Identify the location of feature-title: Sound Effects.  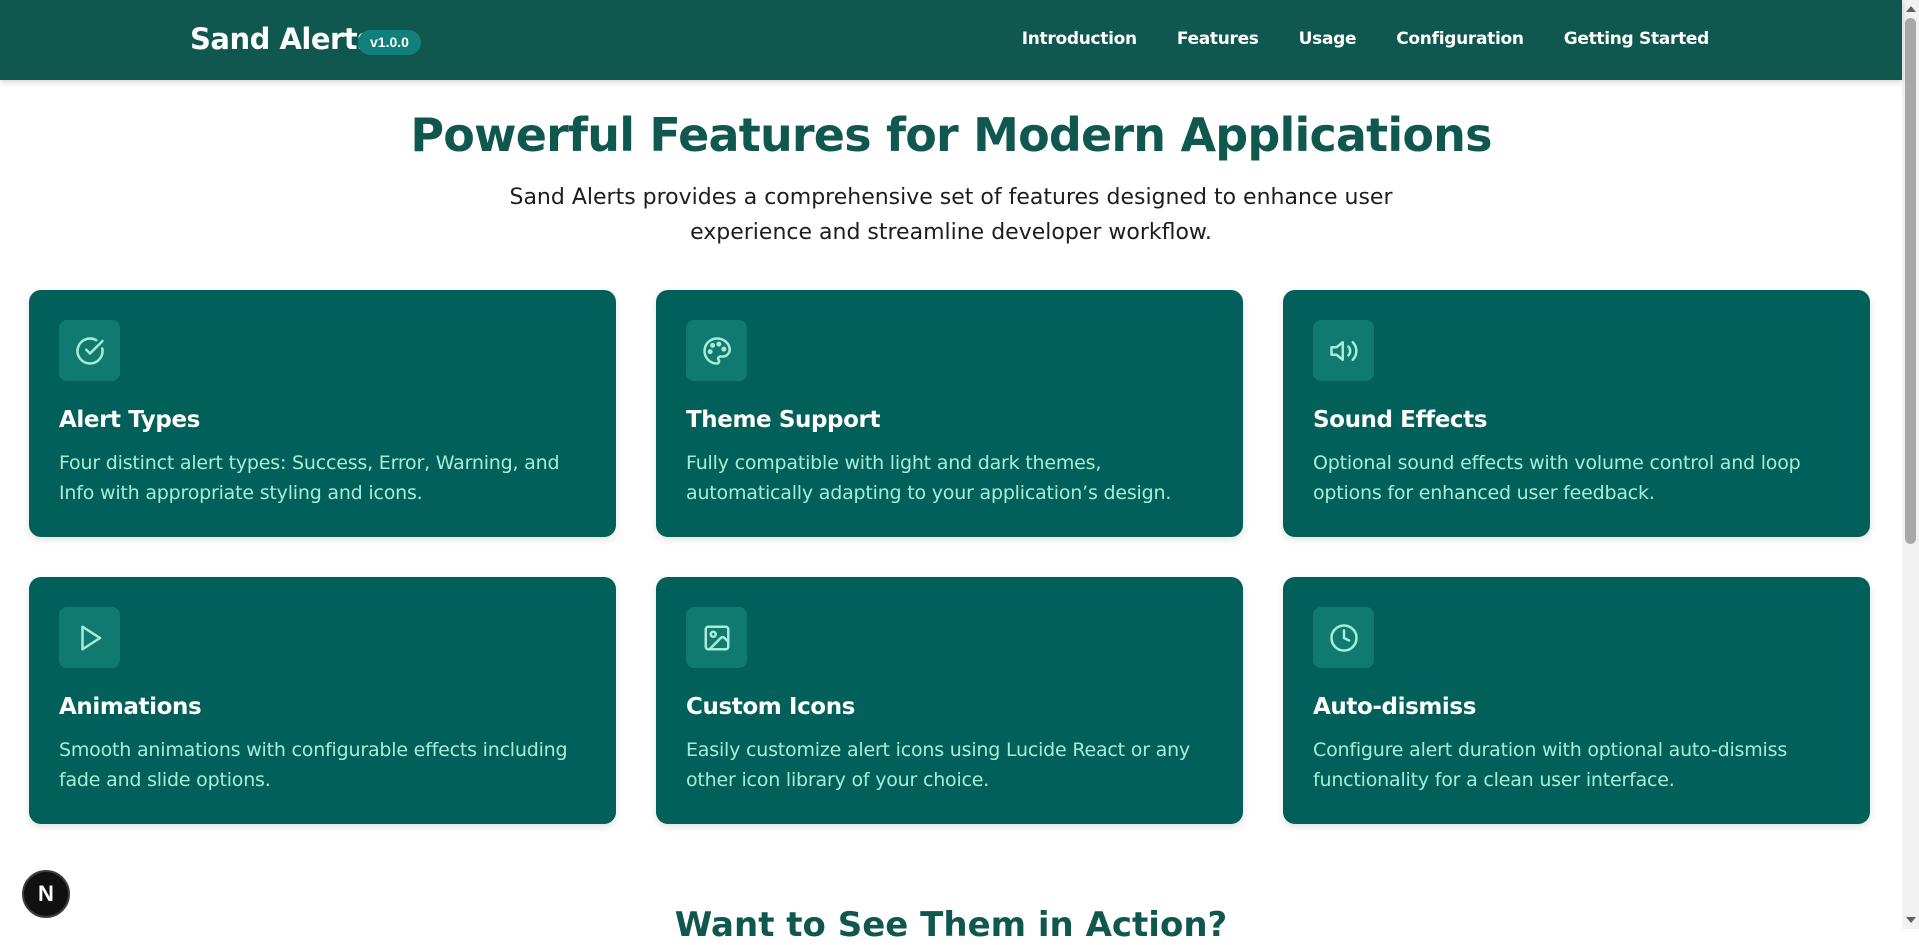
(1400, 420).